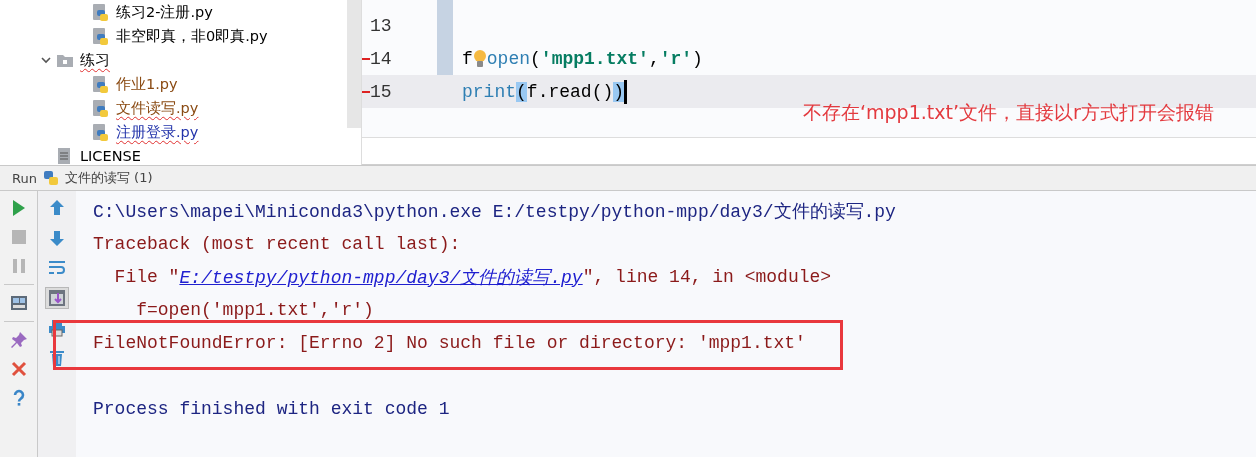 The width and height of the screenshot is (1256, 457). Describe the element at coordinates (594, 58) in the screenshot. I see `code-token: 'mpp1.txt'` at that location.